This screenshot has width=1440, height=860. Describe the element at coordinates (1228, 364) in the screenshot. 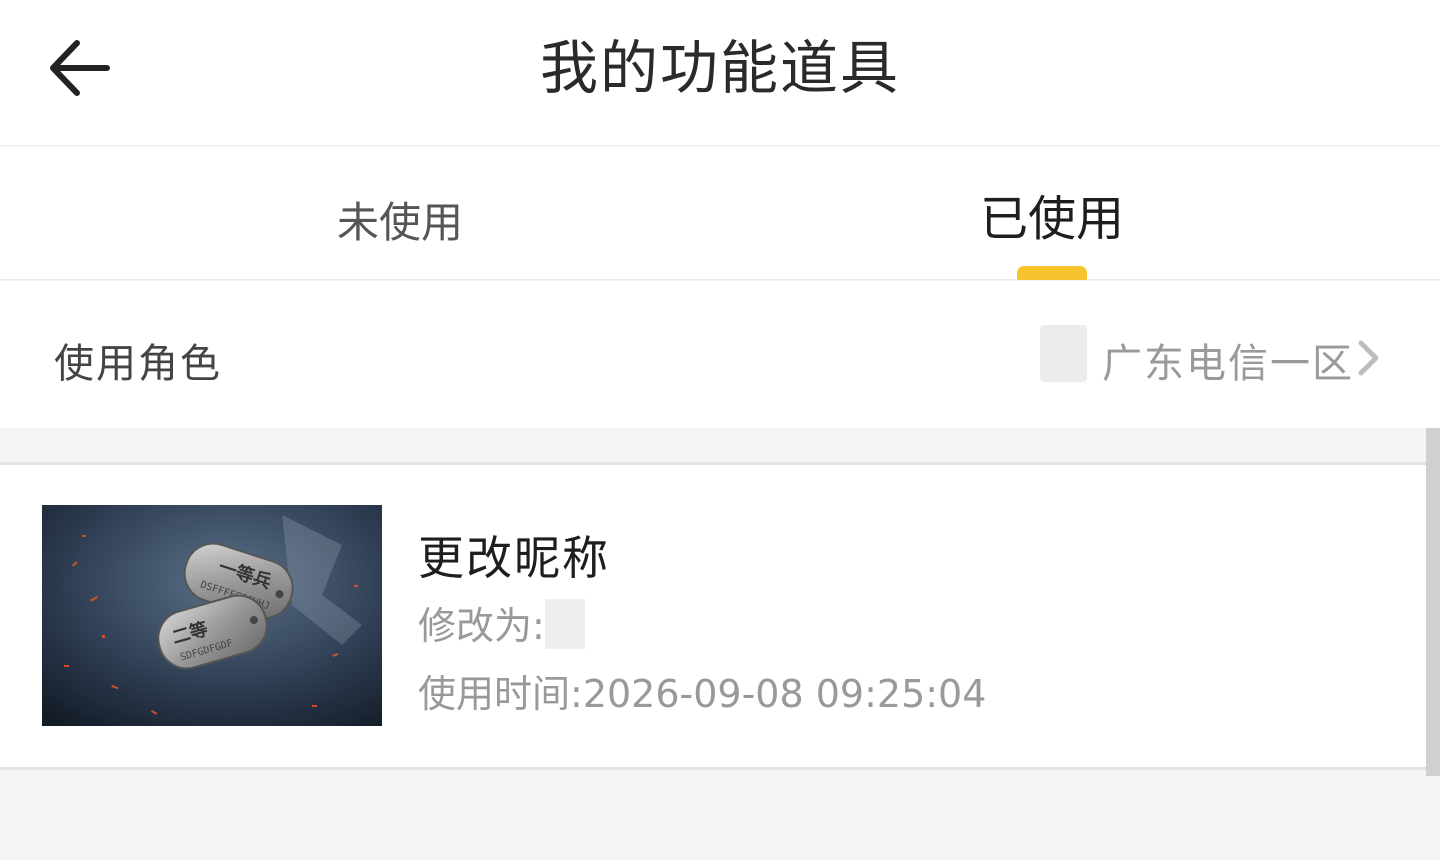

I see `role-server: 广东电信一区` at that location.